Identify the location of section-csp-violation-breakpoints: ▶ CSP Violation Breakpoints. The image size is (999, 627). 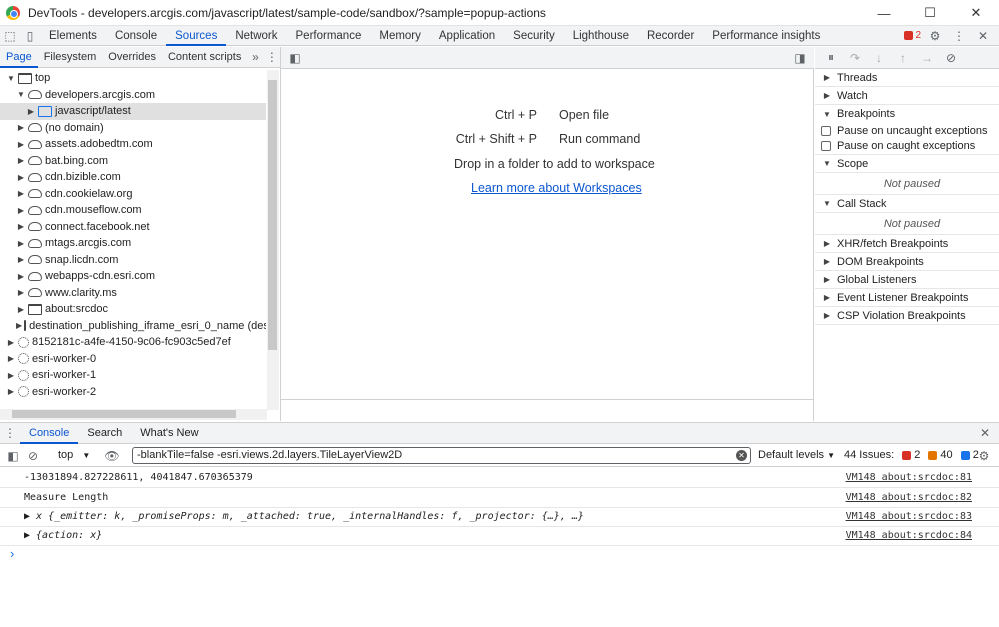
(907, 316).